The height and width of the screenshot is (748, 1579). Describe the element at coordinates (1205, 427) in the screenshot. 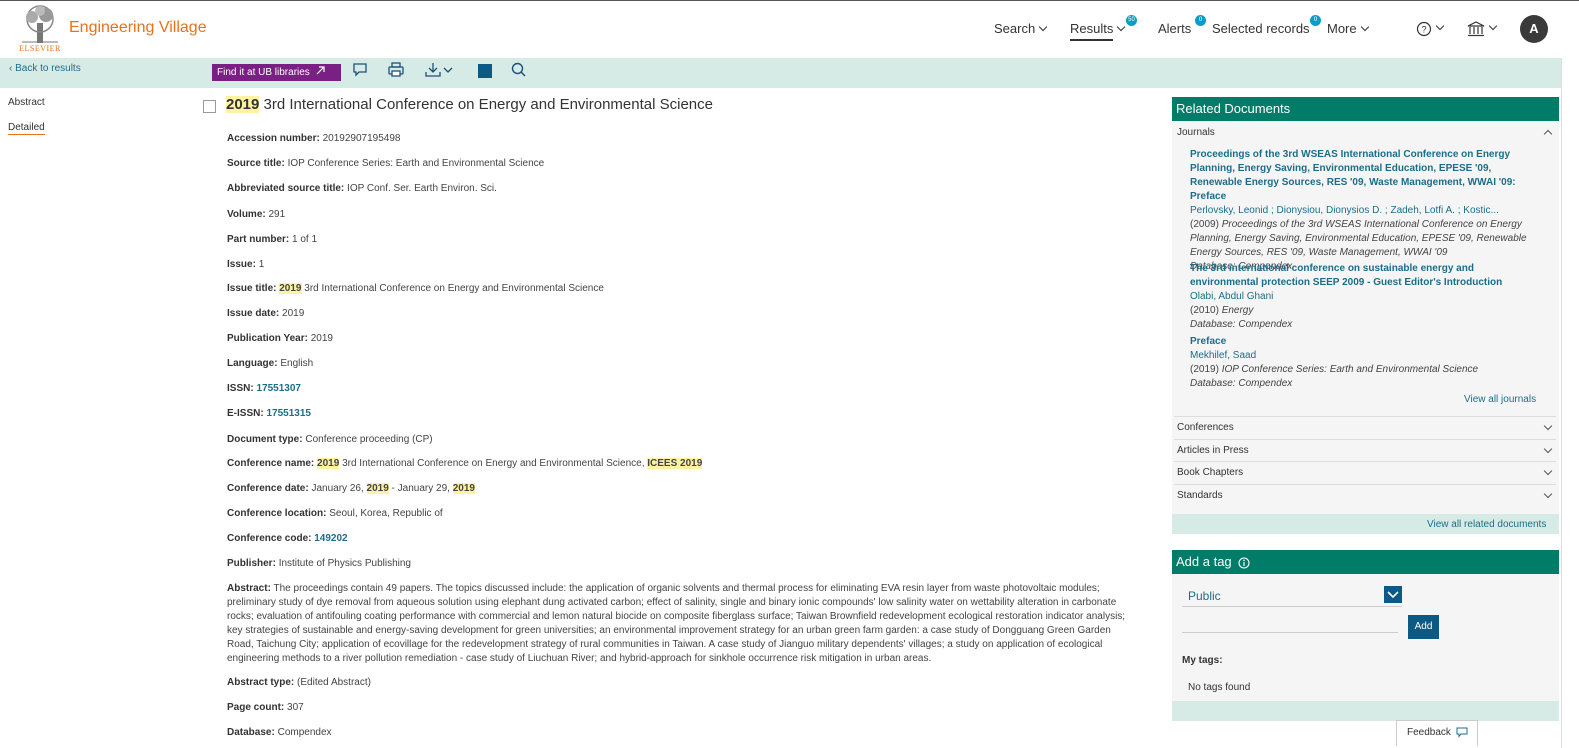

I see `conferences-section-toggle: Conferences` at that location.